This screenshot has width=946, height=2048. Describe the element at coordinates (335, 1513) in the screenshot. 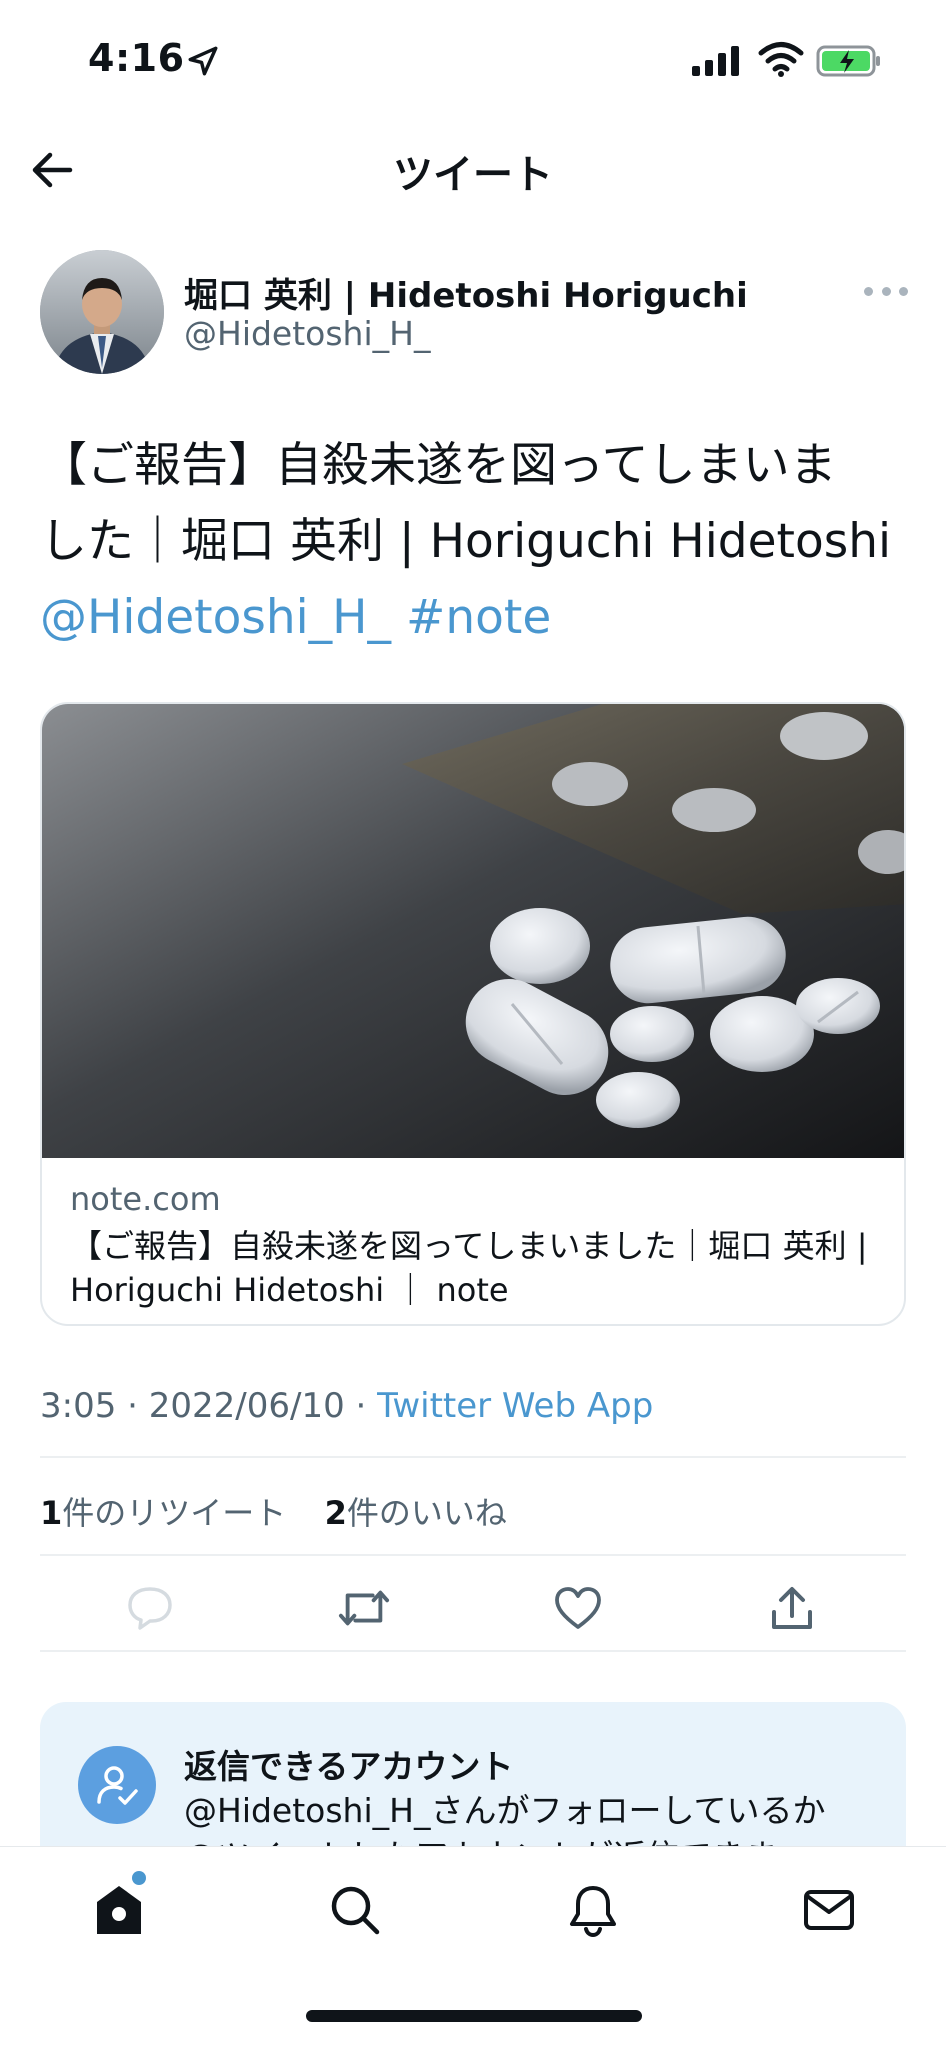

I see `likes-count: 2` at that location.